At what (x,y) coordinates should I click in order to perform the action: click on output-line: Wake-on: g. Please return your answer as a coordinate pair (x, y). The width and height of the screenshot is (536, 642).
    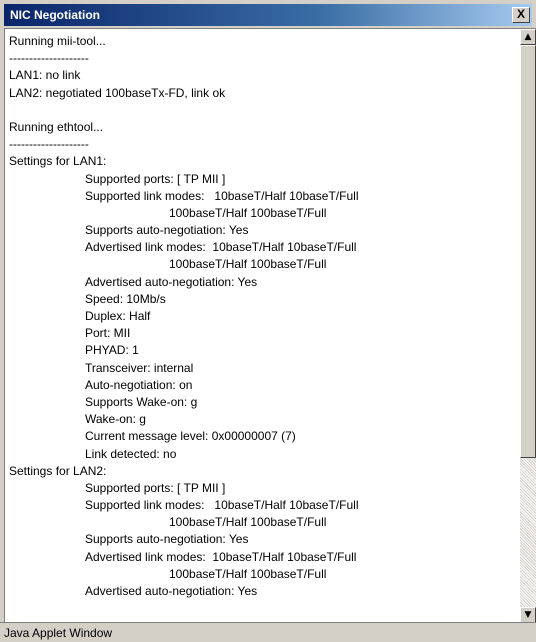
    Looking at the image, I should click on (115, 419).